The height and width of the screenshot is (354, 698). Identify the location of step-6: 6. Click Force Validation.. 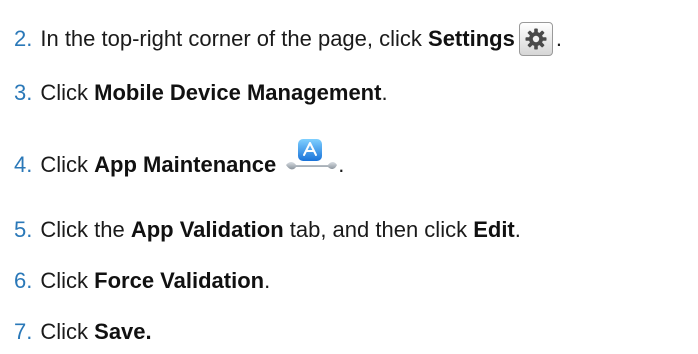
(142, 281).